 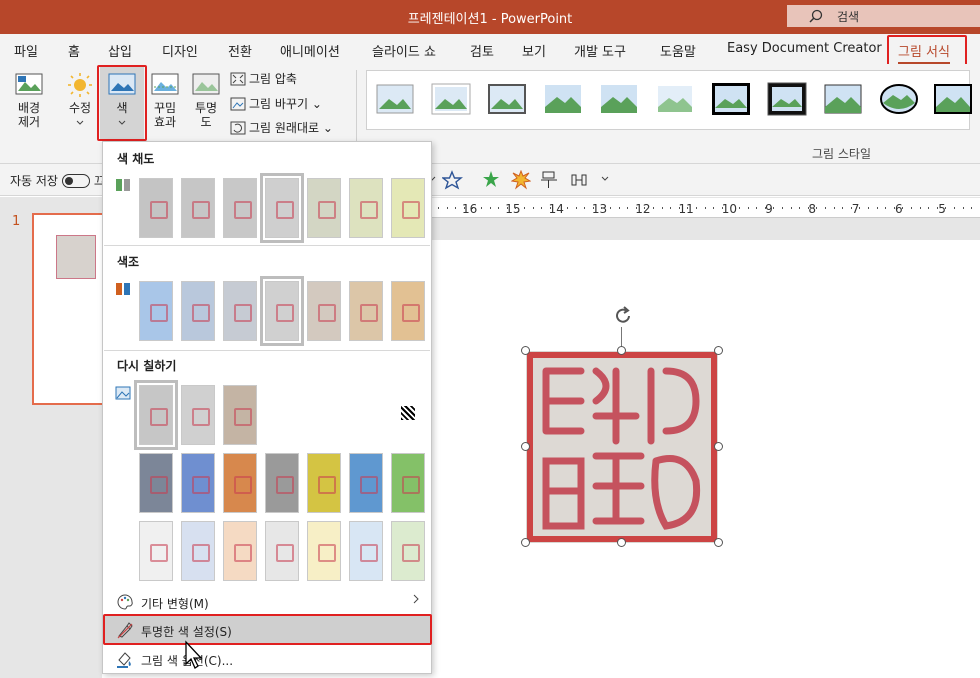 What do you see at coordinates (621, 350) in the screenshot?
I see `resize-handle-top` at bounding box center [621, 350].